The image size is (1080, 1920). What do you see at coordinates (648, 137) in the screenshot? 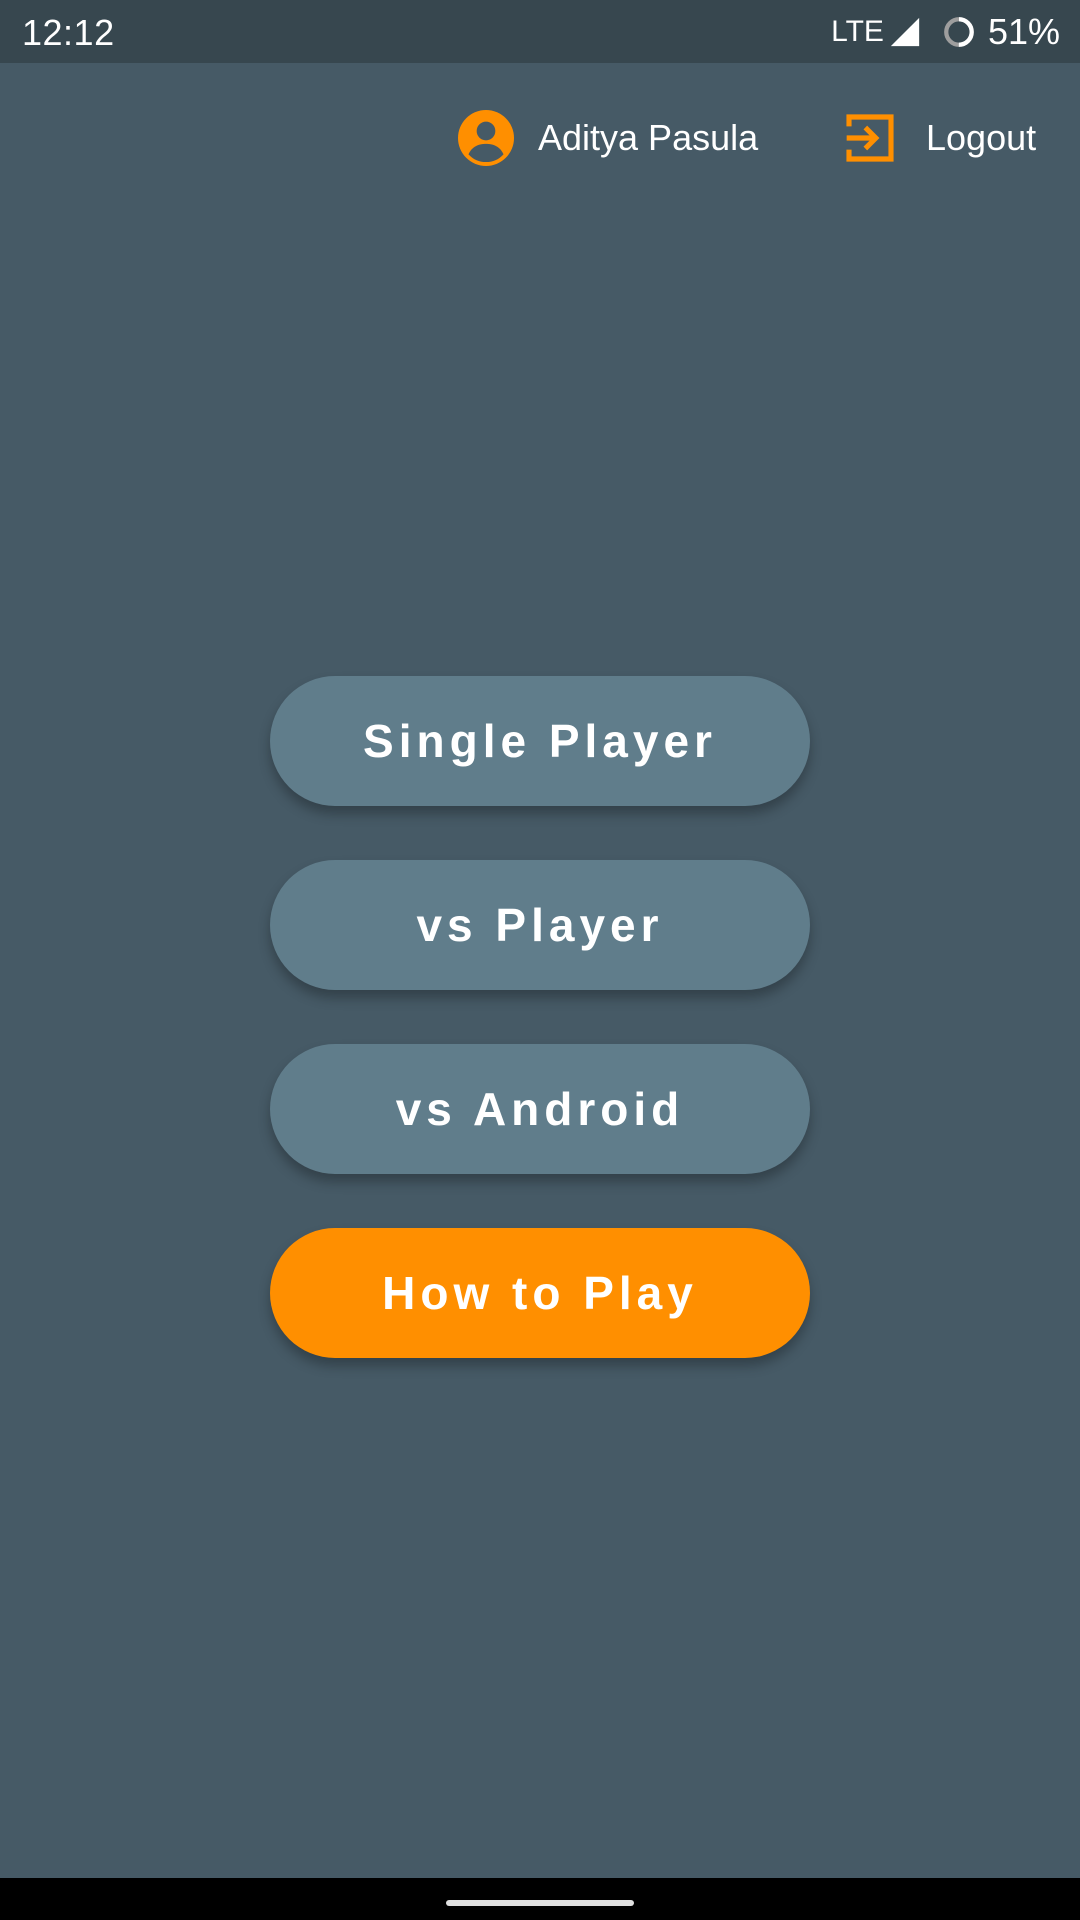
I see `user-name: Aditya Pasula` at bounding box center [648, 137].